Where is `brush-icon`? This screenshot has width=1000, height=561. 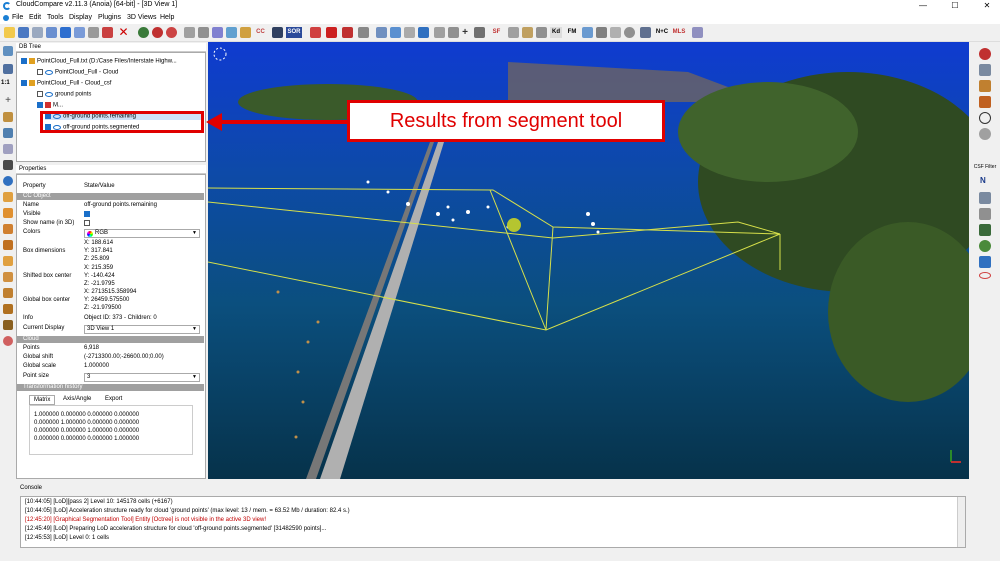 brush-icon is located at coordinates (985, 102).